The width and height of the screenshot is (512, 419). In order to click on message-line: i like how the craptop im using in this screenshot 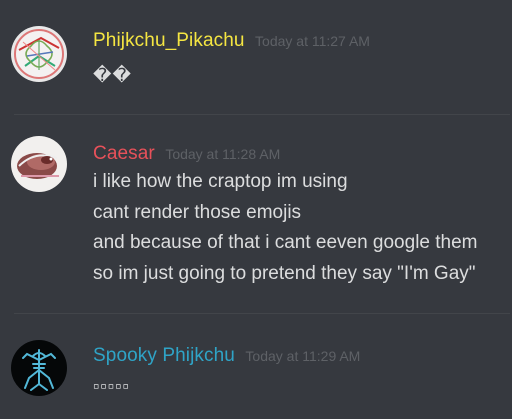, I will do `click(220, 181)`.